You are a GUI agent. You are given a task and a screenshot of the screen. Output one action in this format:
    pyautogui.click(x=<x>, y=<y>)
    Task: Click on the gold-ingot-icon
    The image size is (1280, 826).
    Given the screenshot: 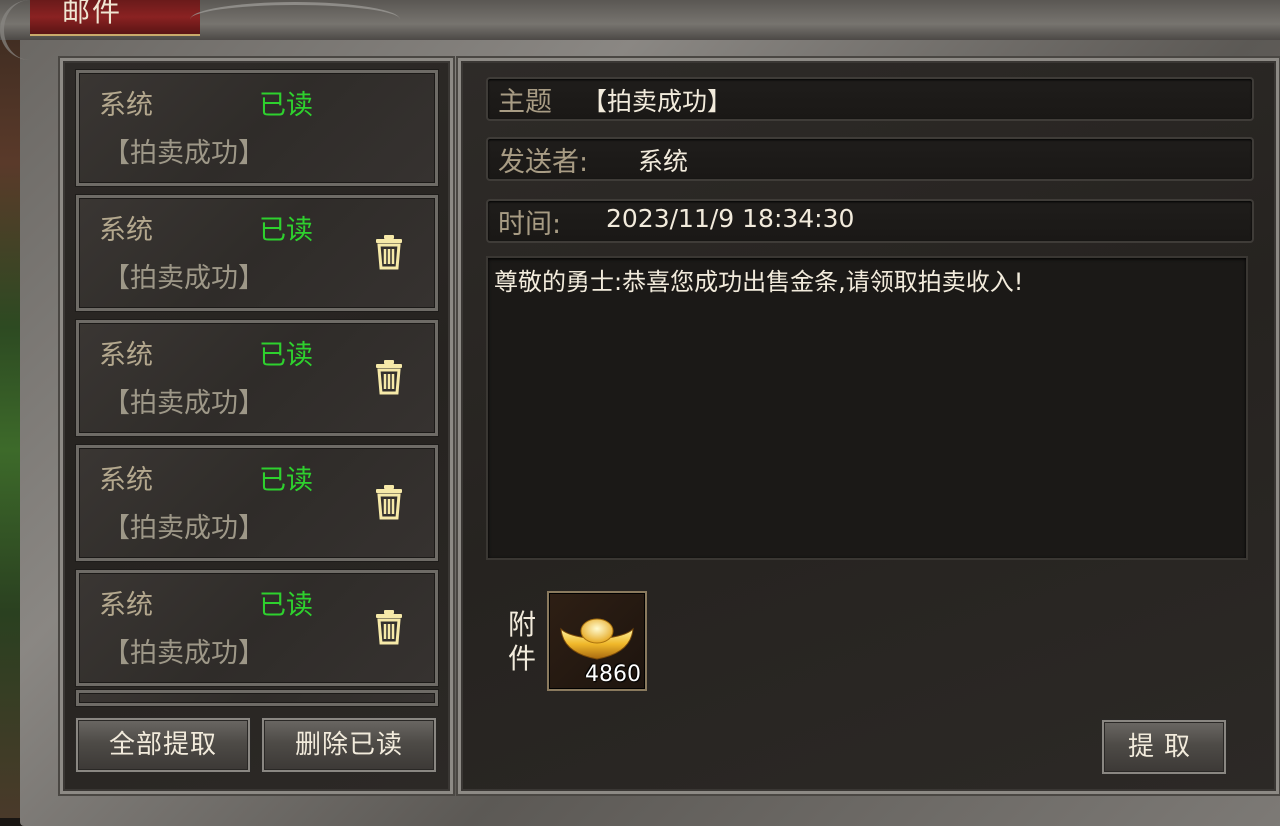 What is the action you would take?
    pyautogui.click(x=597, y=641)
    